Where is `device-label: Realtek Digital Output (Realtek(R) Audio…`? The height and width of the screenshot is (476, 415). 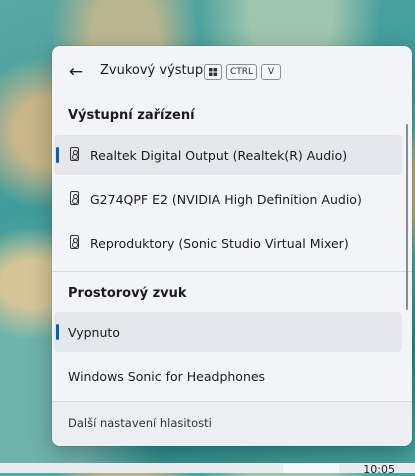
device-label: Realtek Digital Output (Realtek(R) Audio… is located at coordinates (219, 155).